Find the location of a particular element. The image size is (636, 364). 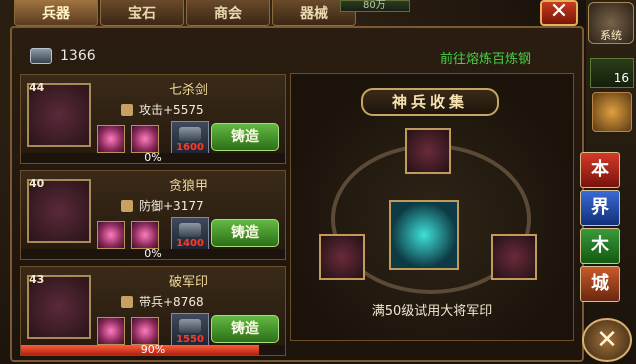

seal-slot-icon is located at coordinates (514, 257).